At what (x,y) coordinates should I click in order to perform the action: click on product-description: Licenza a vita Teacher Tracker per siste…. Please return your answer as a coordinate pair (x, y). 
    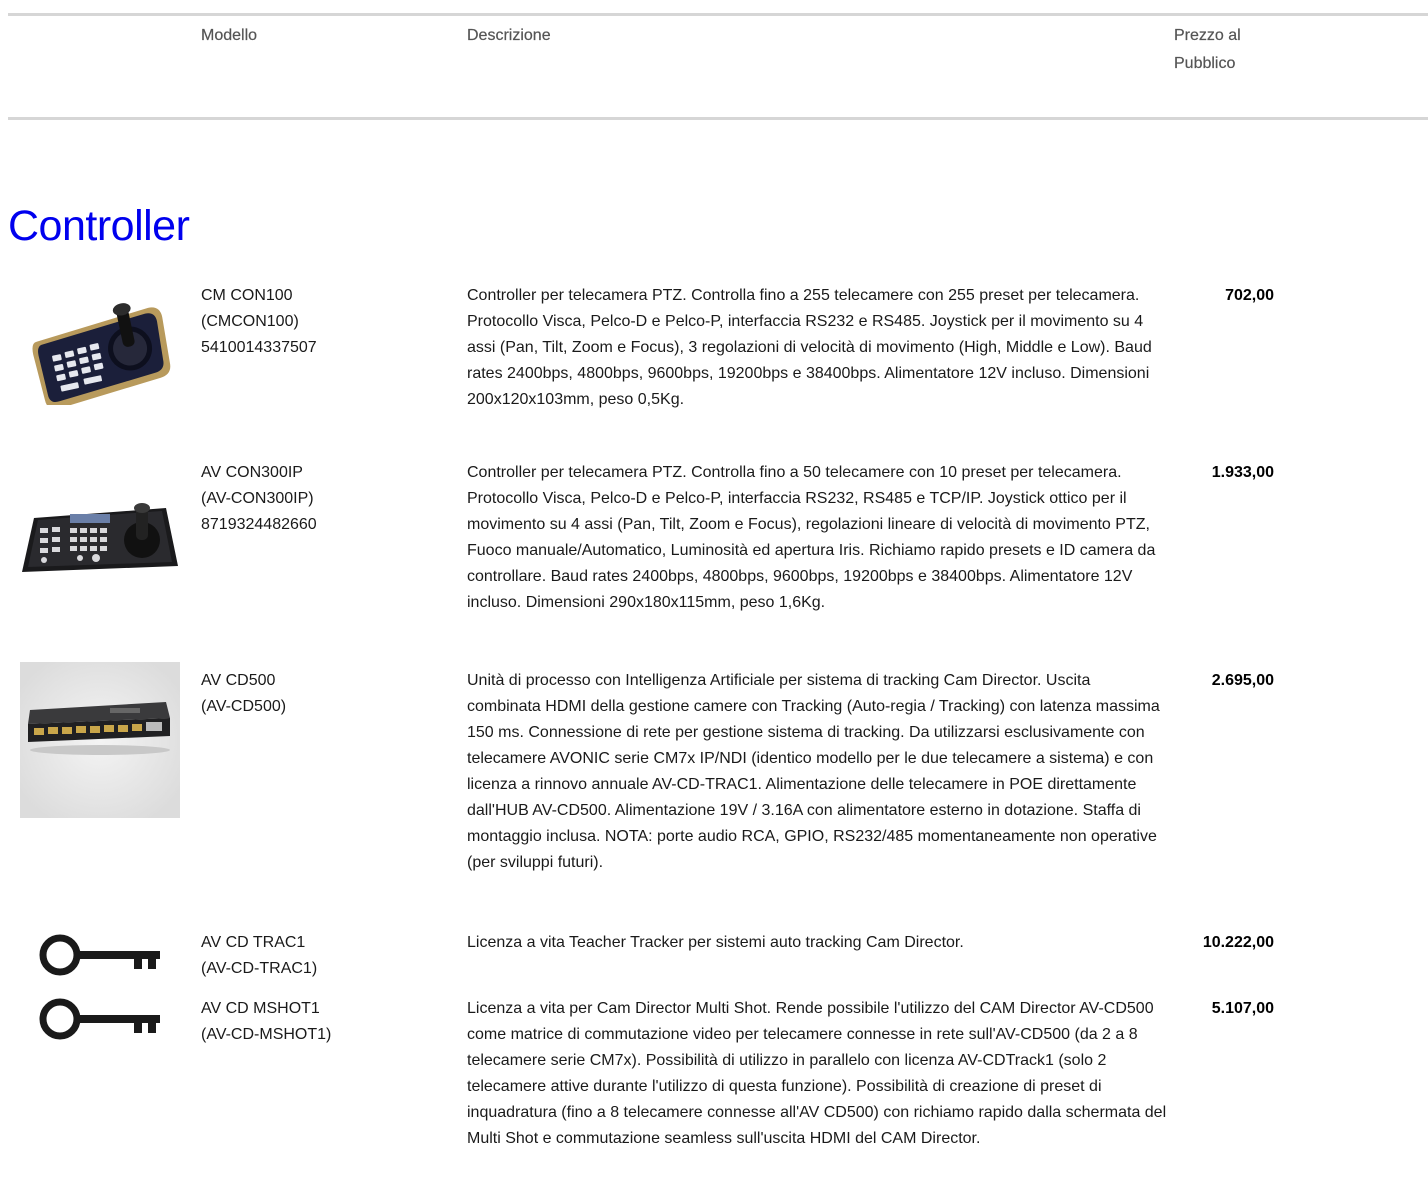
    Looking at the image, I should click on (715, 942).